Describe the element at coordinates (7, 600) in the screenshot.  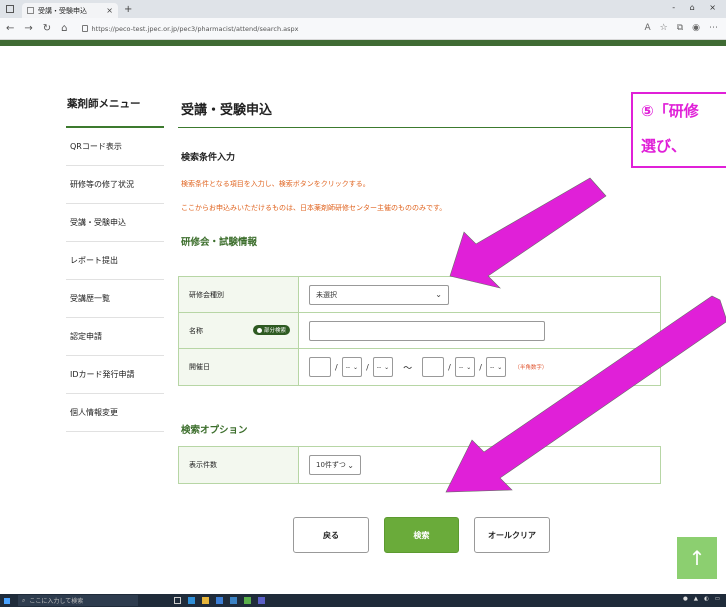
I see `start-icon` at that location.